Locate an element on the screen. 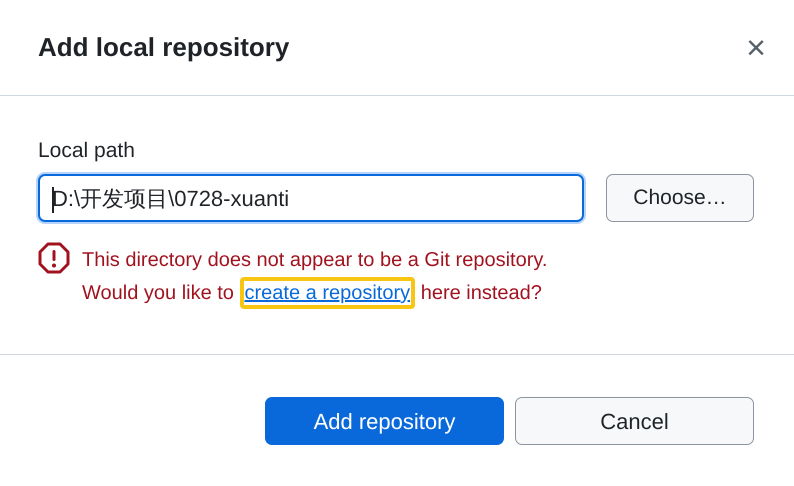 This screenshot has height=486, width=794. text-cursor is located at coordinates (53, 200).